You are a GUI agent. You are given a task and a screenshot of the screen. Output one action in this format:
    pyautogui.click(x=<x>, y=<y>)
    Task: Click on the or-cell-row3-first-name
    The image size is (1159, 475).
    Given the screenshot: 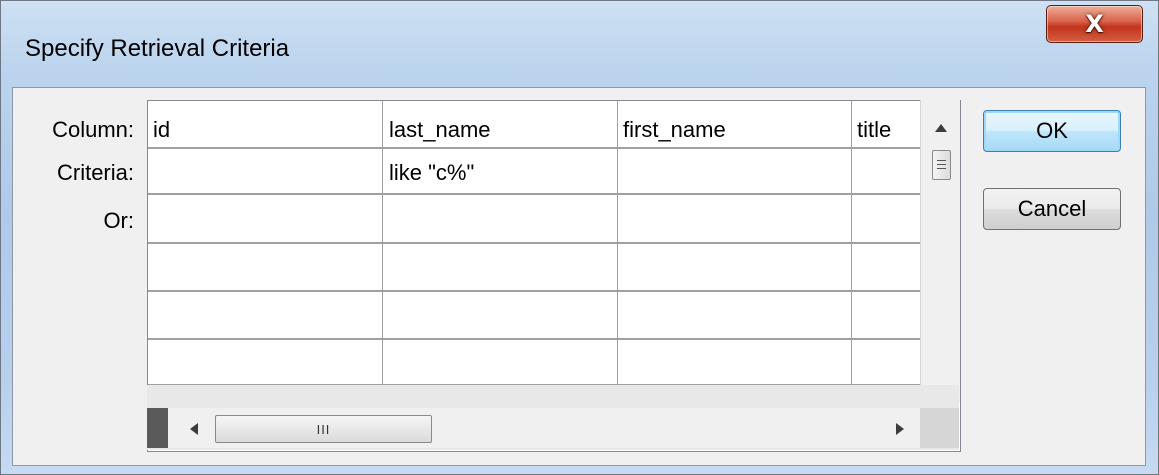 What is the action you would take?
    pyautogui.click(x=735, y=315)
    